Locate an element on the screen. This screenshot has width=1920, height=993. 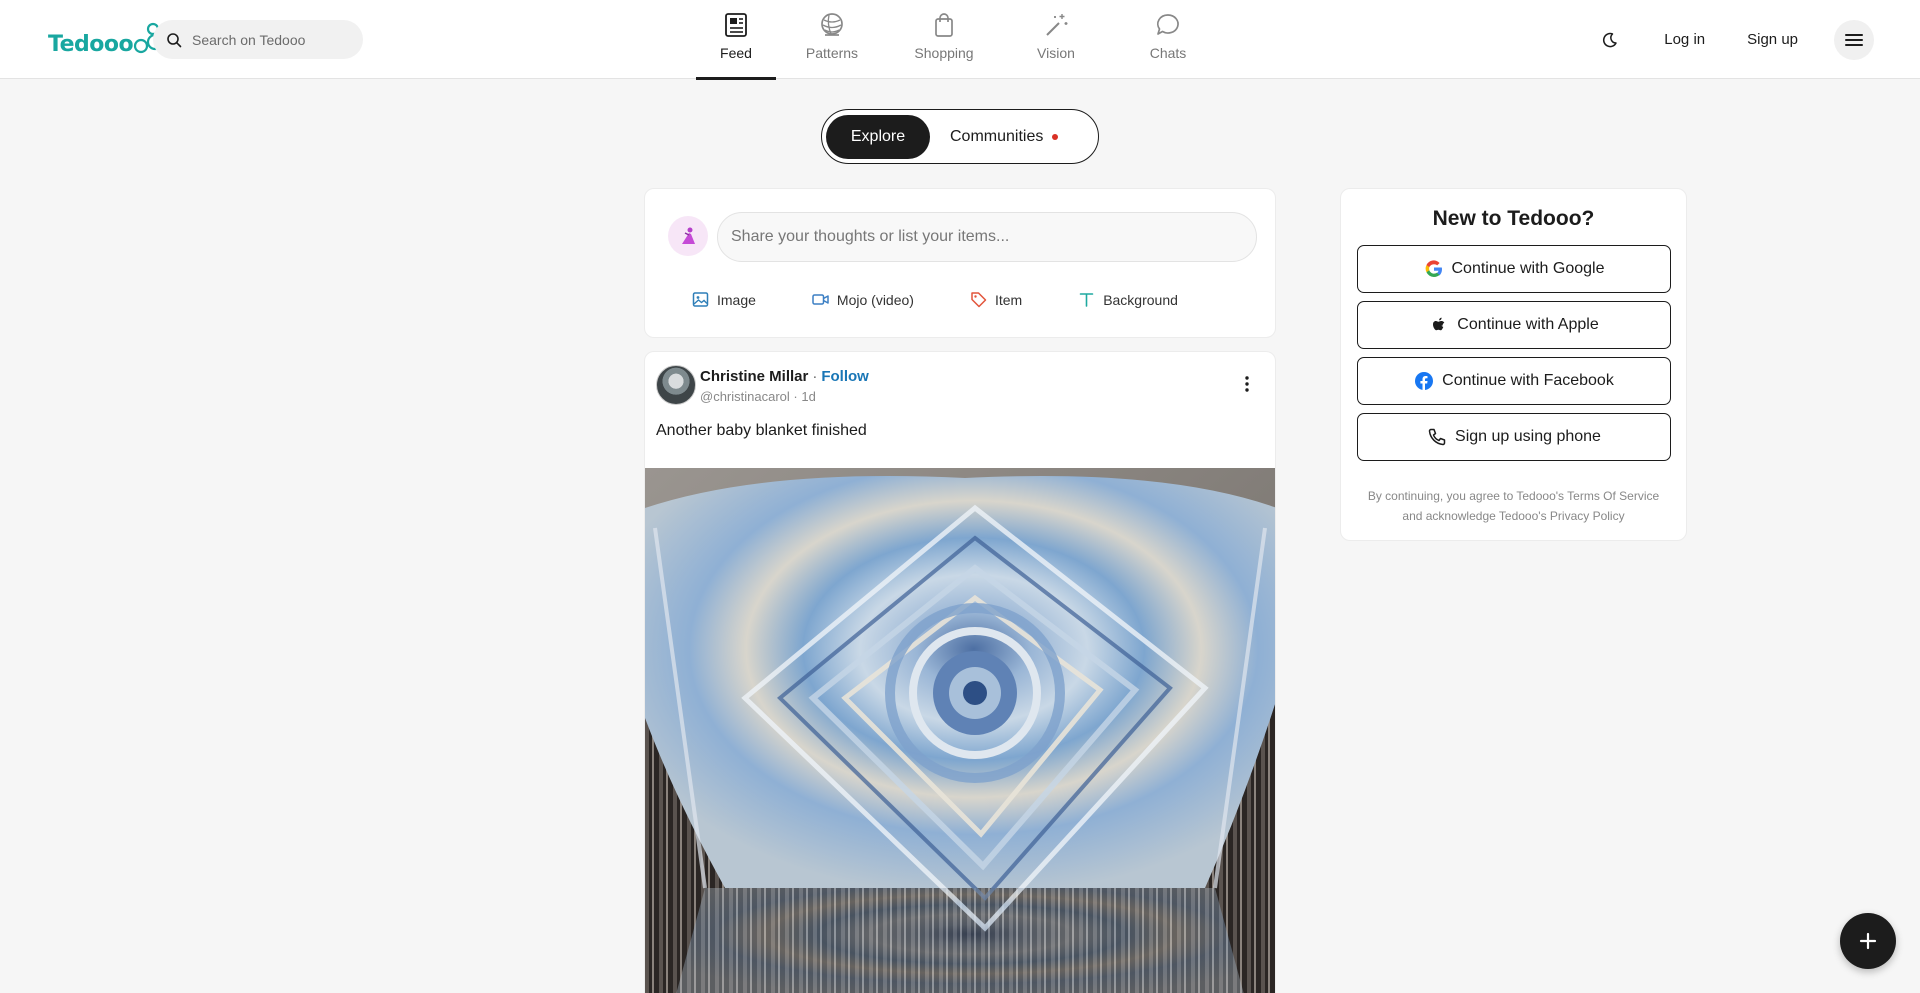
main-nav: Feed Patterns Shopping Vision Chats is located at coordinates (960, 40).